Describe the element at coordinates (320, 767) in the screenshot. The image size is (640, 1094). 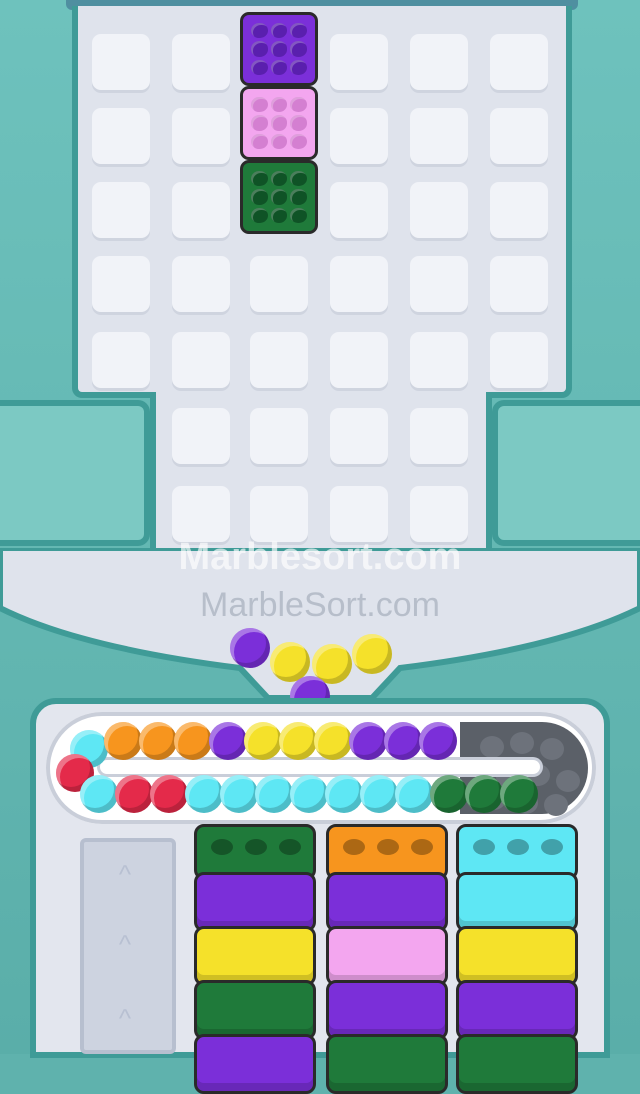
I see `conveyor-divider` at that location.